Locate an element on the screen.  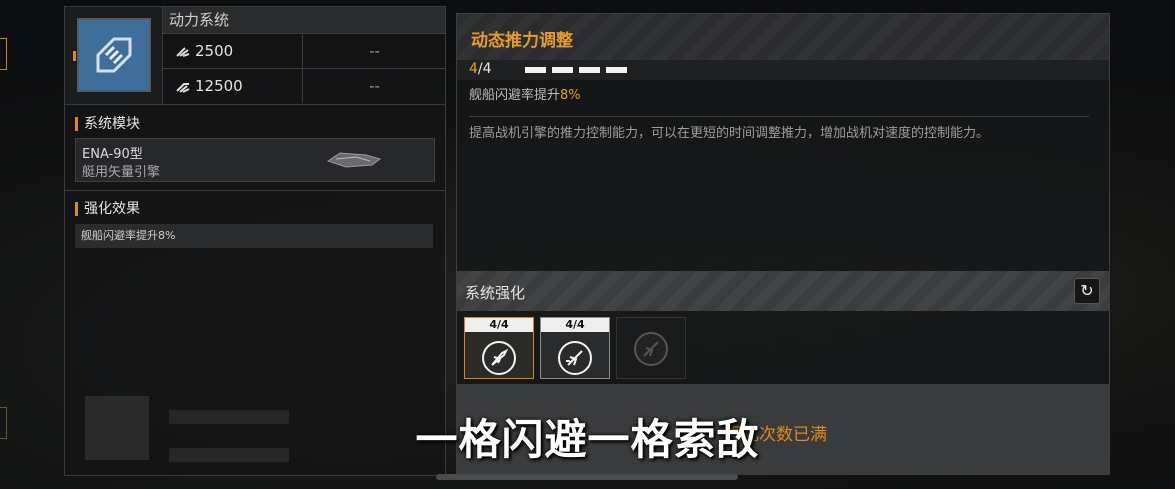
stat-current: 2500 is located at coordinates (233, 51).